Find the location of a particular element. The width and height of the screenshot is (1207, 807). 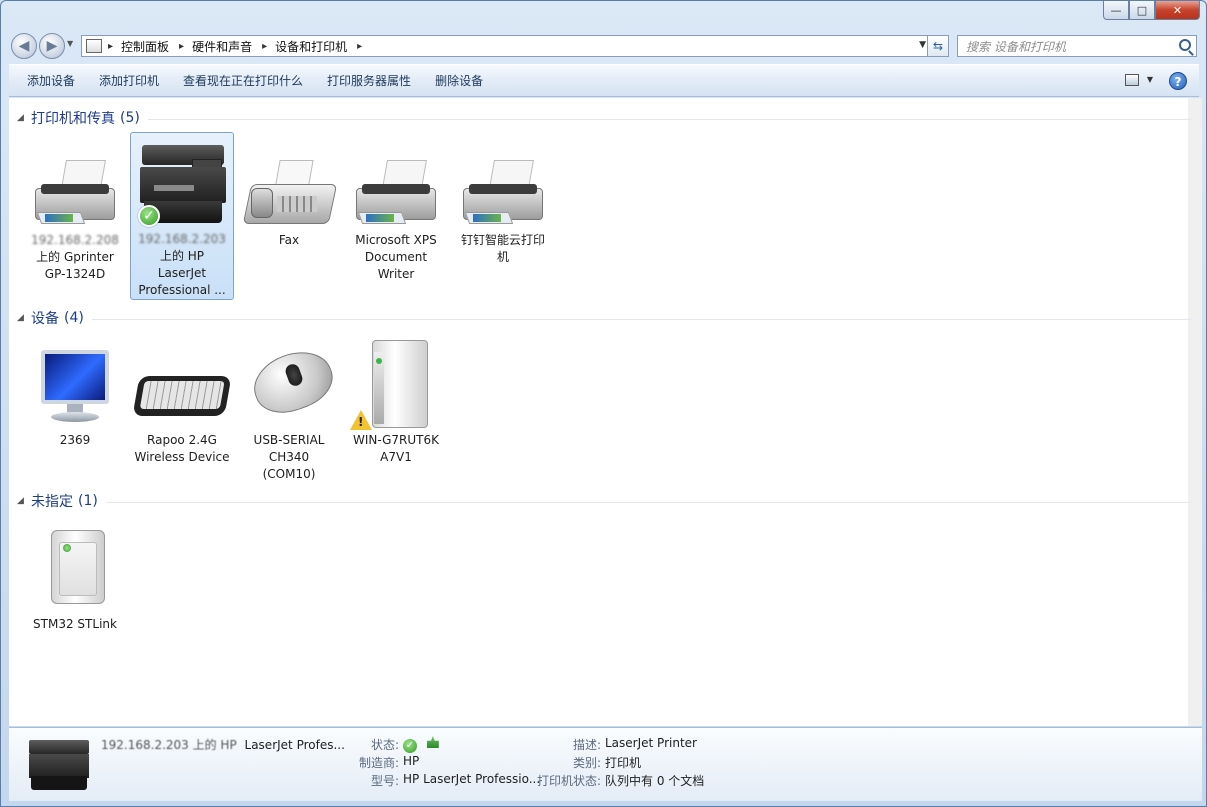

group-count: (5) is located at coordinates (130, 118).